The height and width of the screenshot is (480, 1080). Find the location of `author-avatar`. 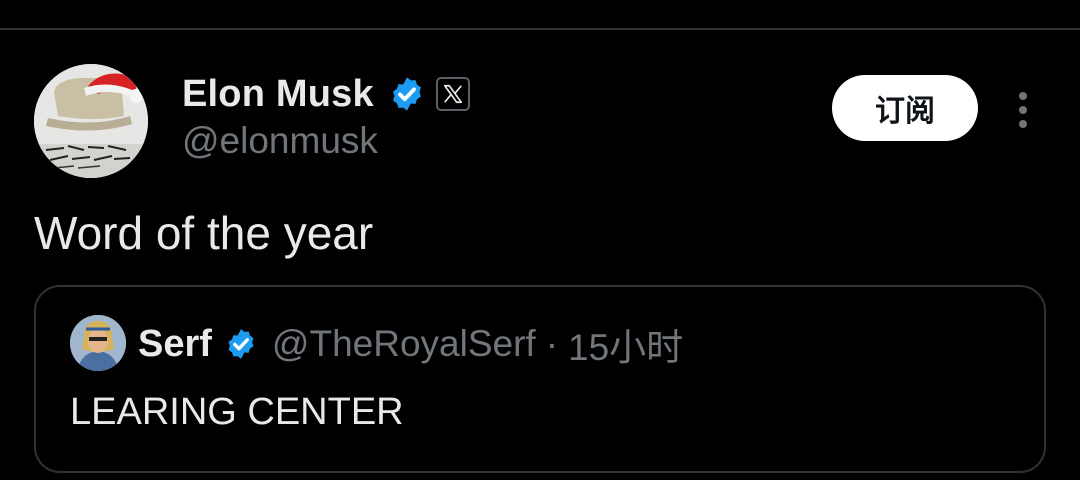

author-avatar is located at coordinates (91, 121).